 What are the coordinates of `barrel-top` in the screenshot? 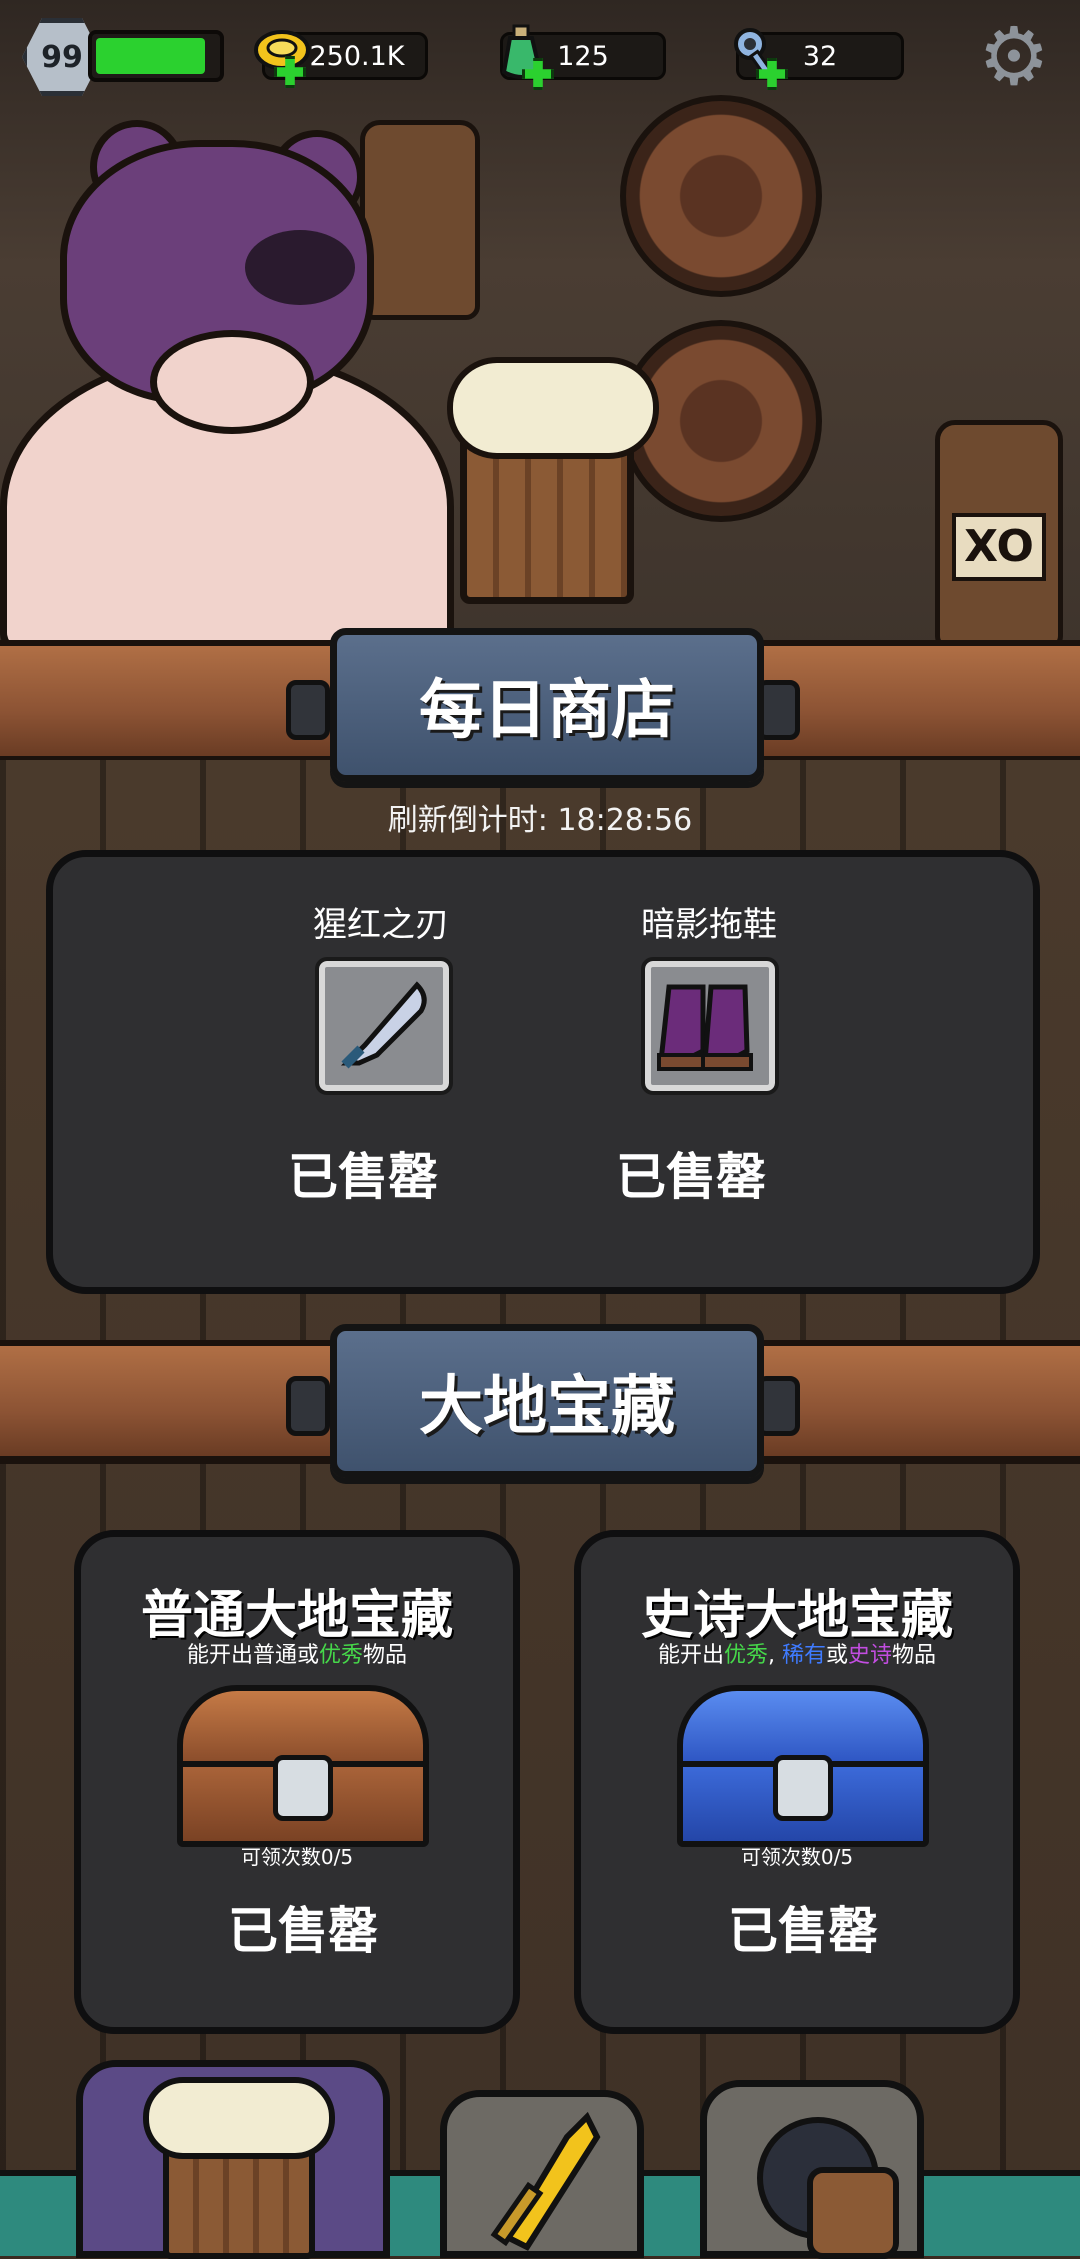 It's located at (721, 196).